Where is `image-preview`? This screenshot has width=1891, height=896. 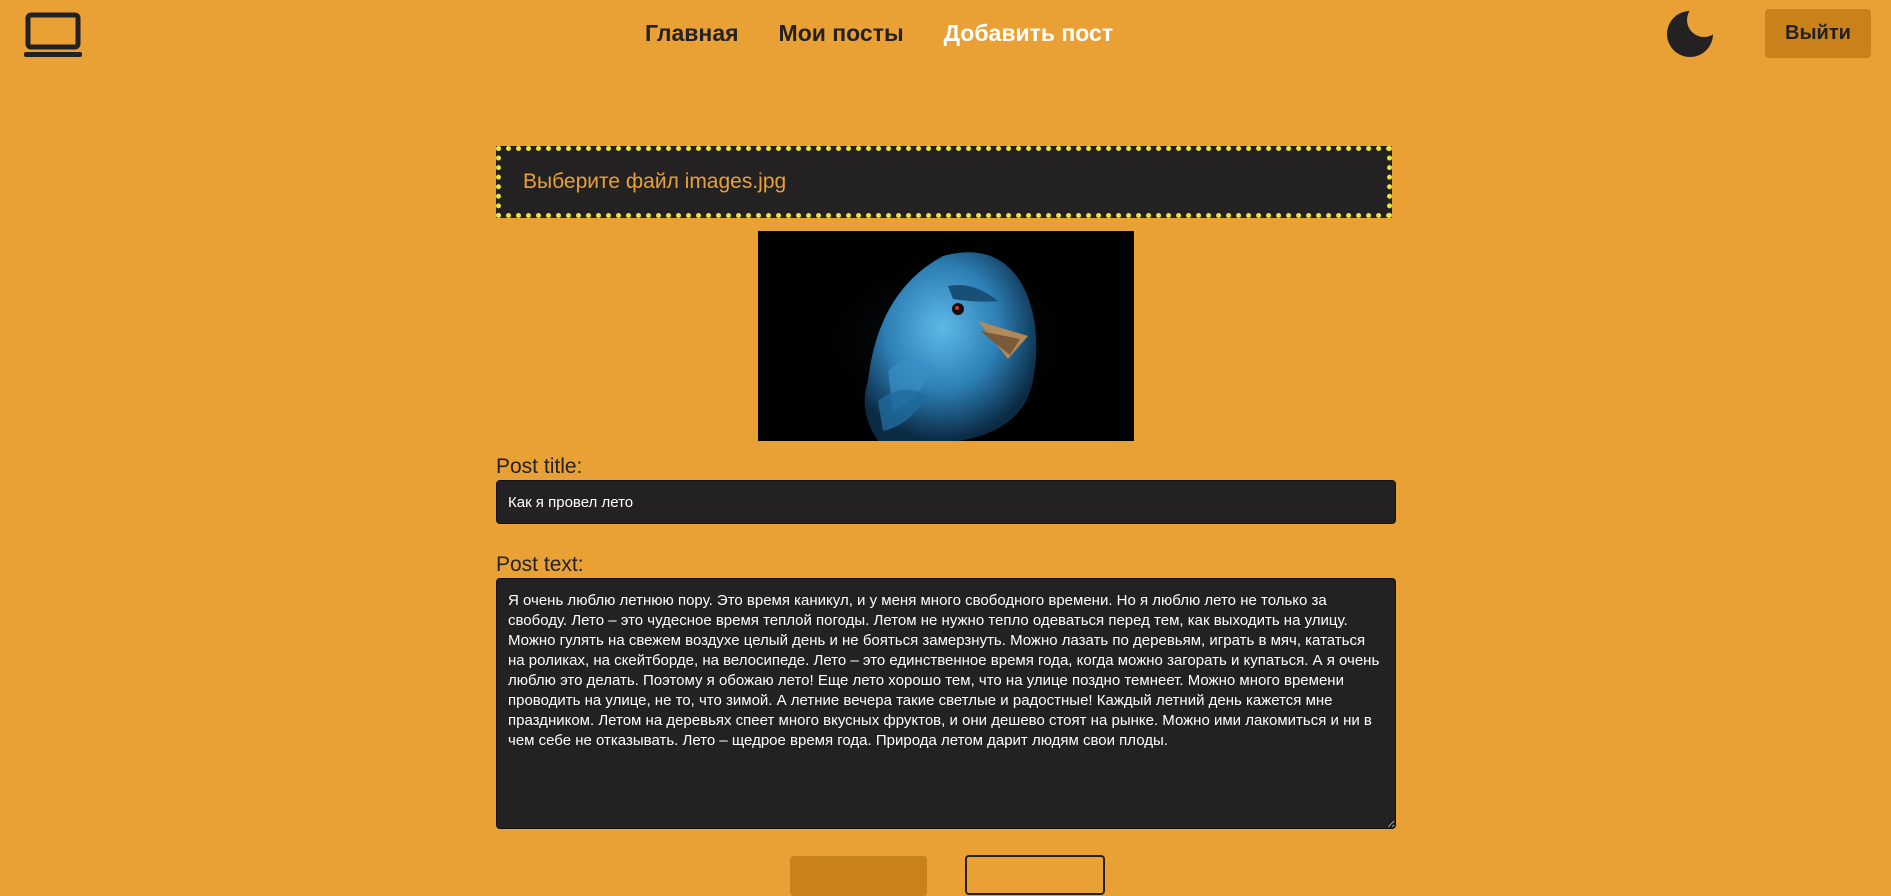
image-preview is located at coordinates (946, 336).